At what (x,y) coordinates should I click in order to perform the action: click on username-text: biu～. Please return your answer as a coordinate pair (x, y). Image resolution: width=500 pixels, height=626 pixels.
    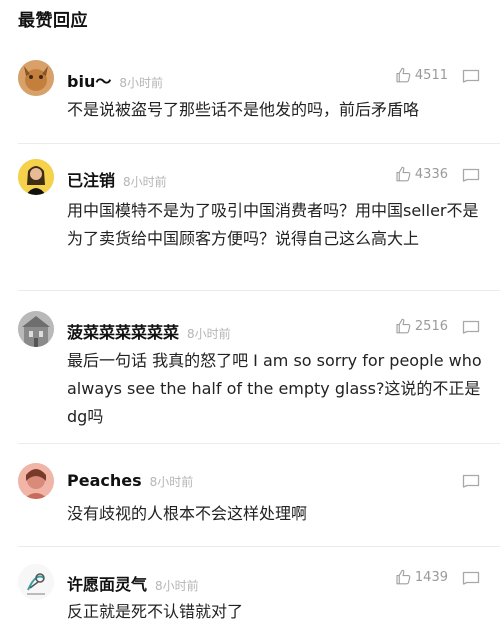
    Looking at the image, I should click on (89, 81).